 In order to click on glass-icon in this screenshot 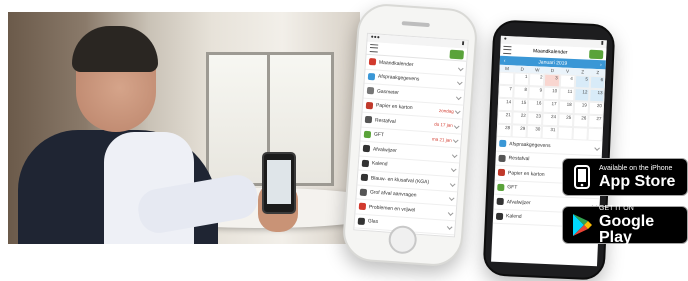, I will do `click(361, 221)`.